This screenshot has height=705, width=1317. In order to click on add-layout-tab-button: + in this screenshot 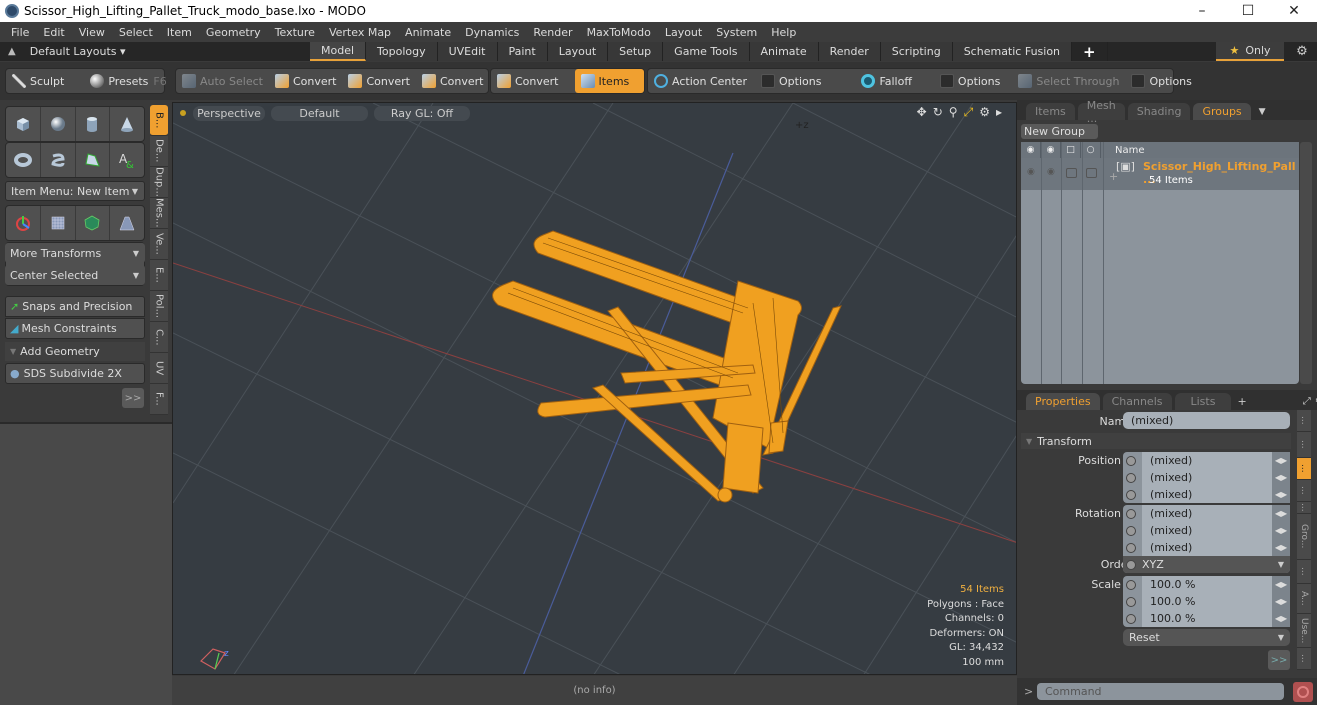, I will do `click(1090, 51)`.